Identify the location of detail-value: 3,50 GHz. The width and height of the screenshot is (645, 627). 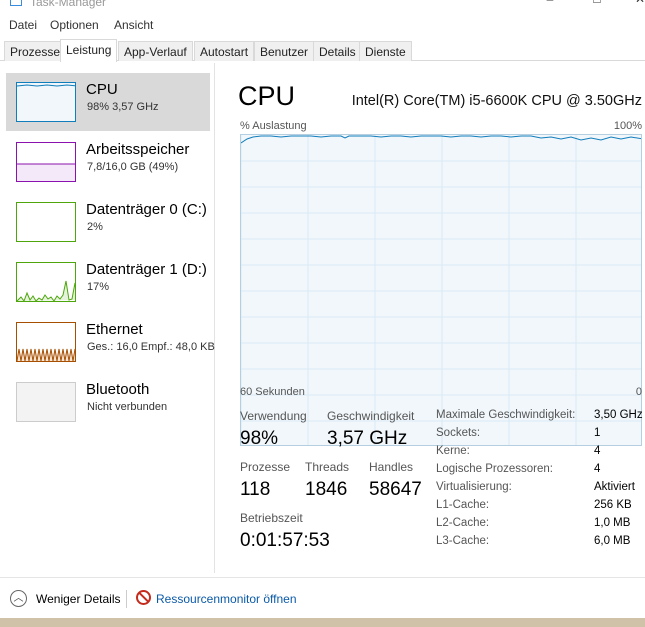
(618, 415).